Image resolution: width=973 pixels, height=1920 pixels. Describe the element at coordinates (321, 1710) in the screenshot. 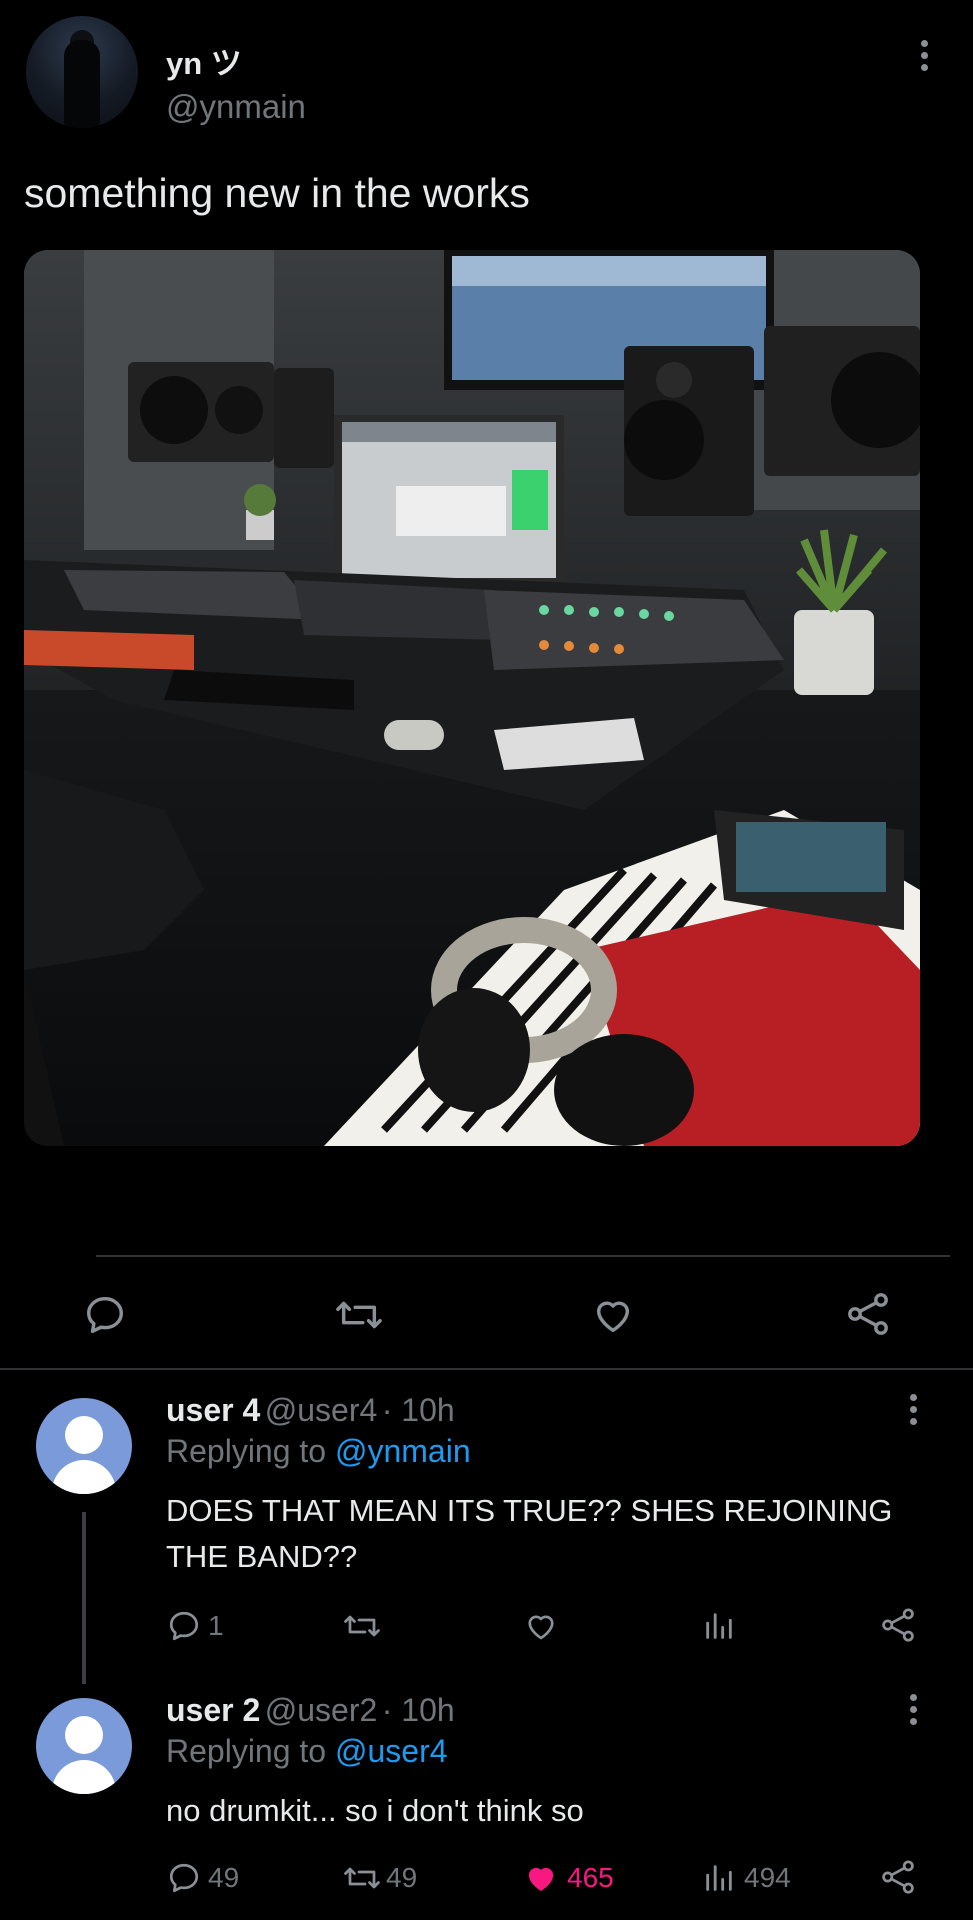

I see `reply-author-handle: @user2` at that location.